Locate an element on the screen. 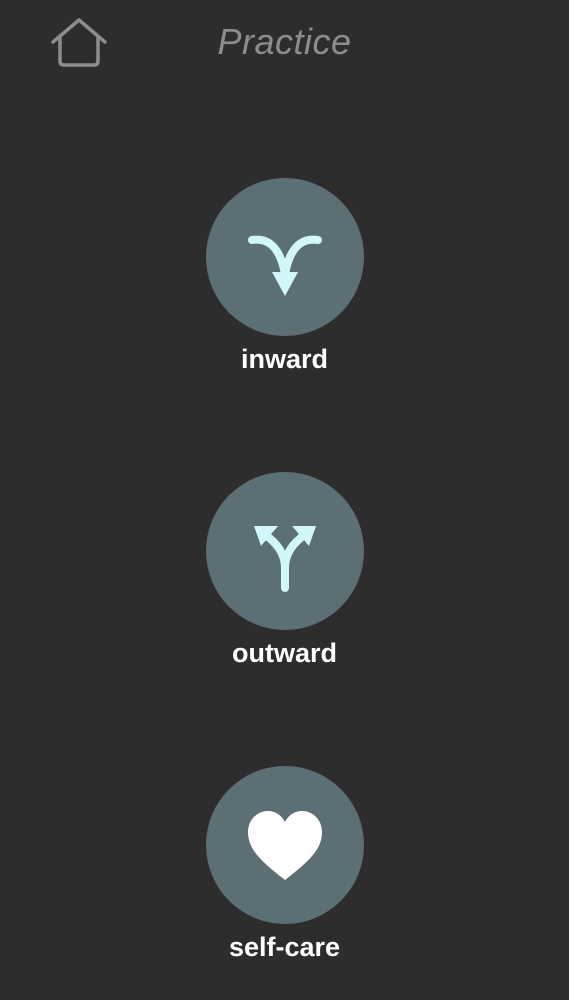 The image size is (569, 1000). option-self-care-circle is located at coordinates (284, 845).